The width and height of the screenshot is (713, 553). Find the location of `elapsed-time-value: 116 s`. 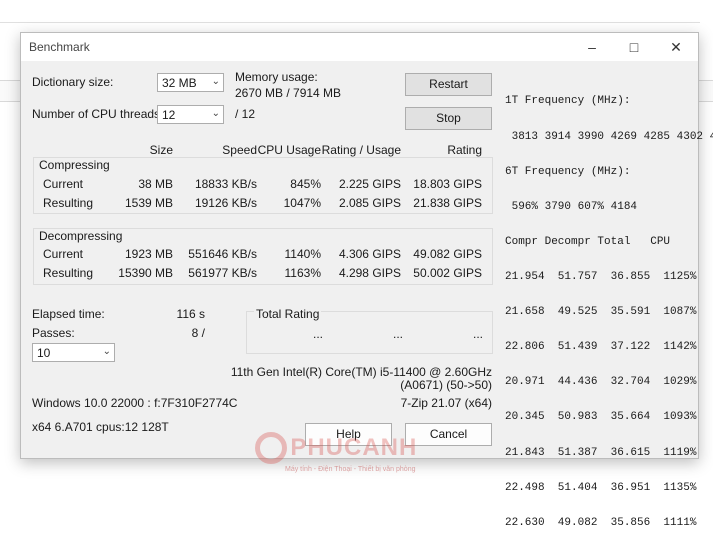

elapsed-time-value: 116 s is located at coordinates (190, 314).